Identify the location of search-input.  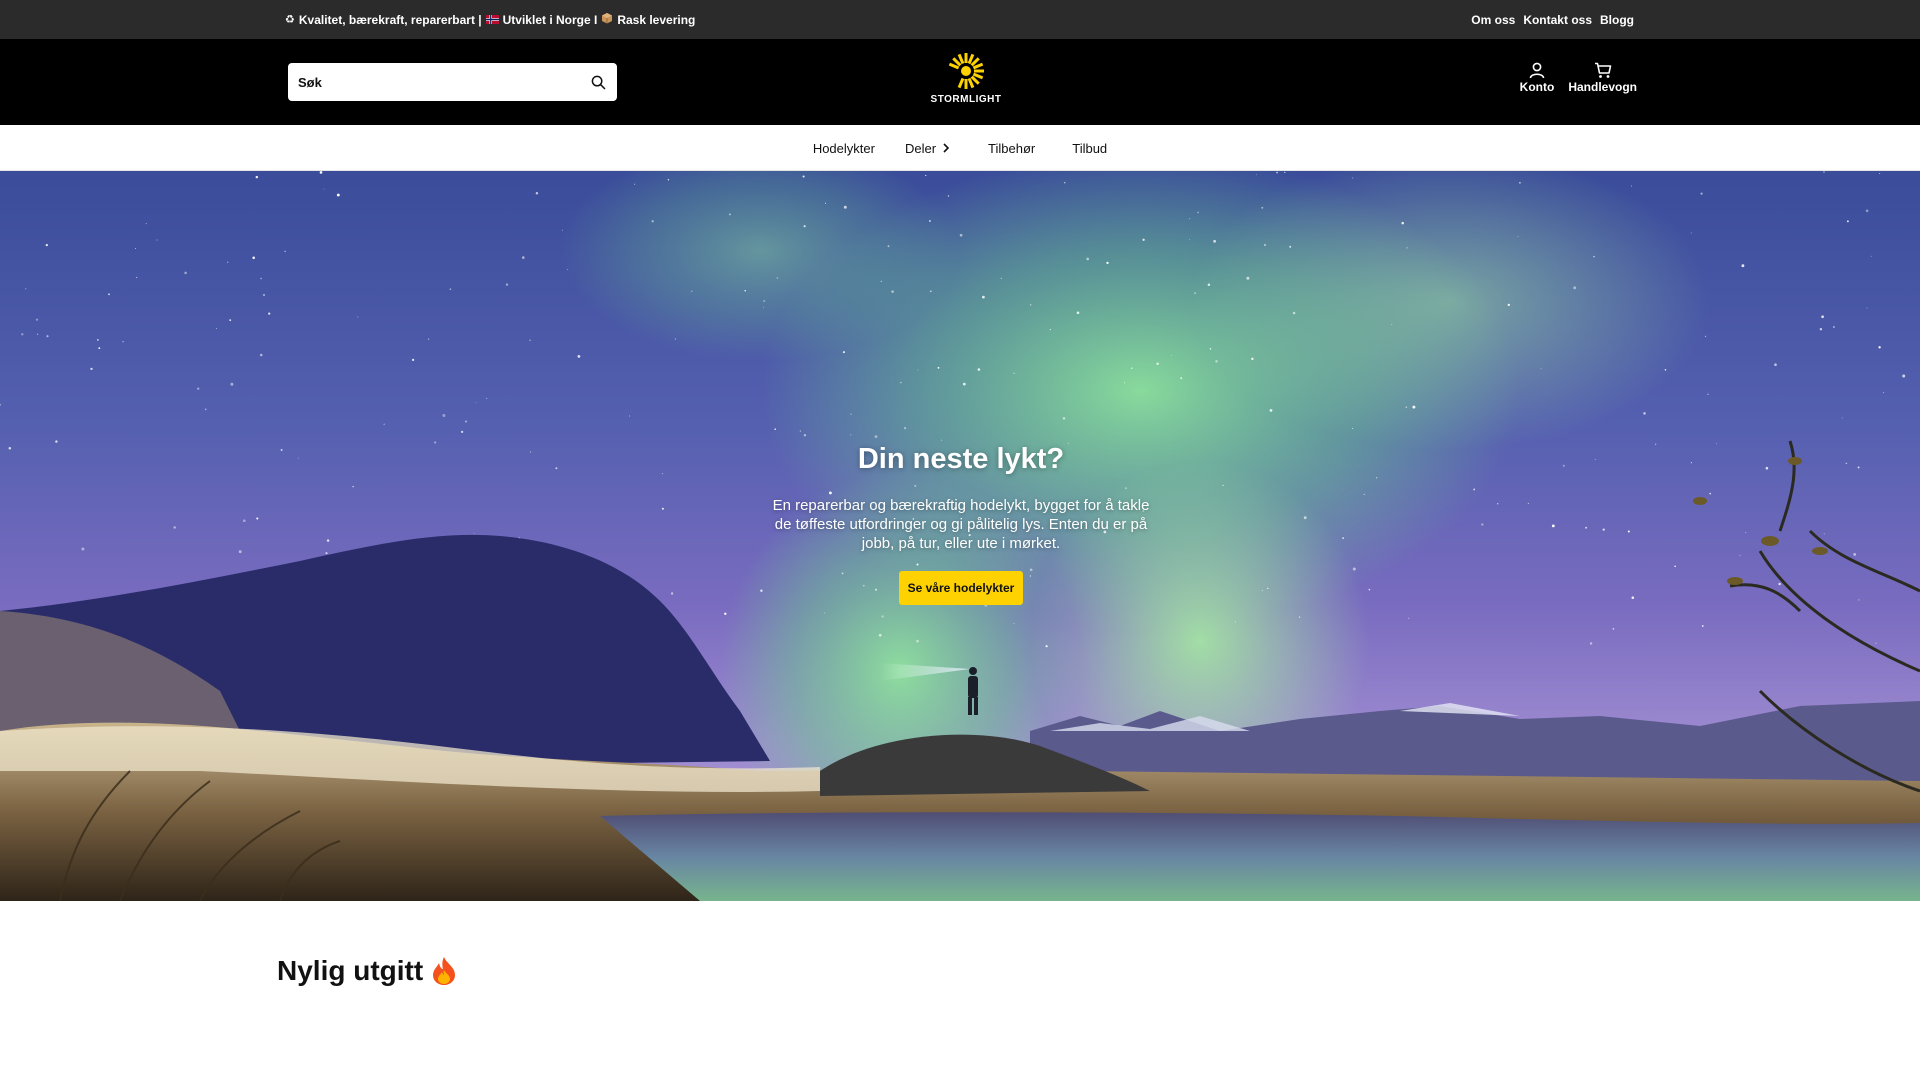
(443, 82).